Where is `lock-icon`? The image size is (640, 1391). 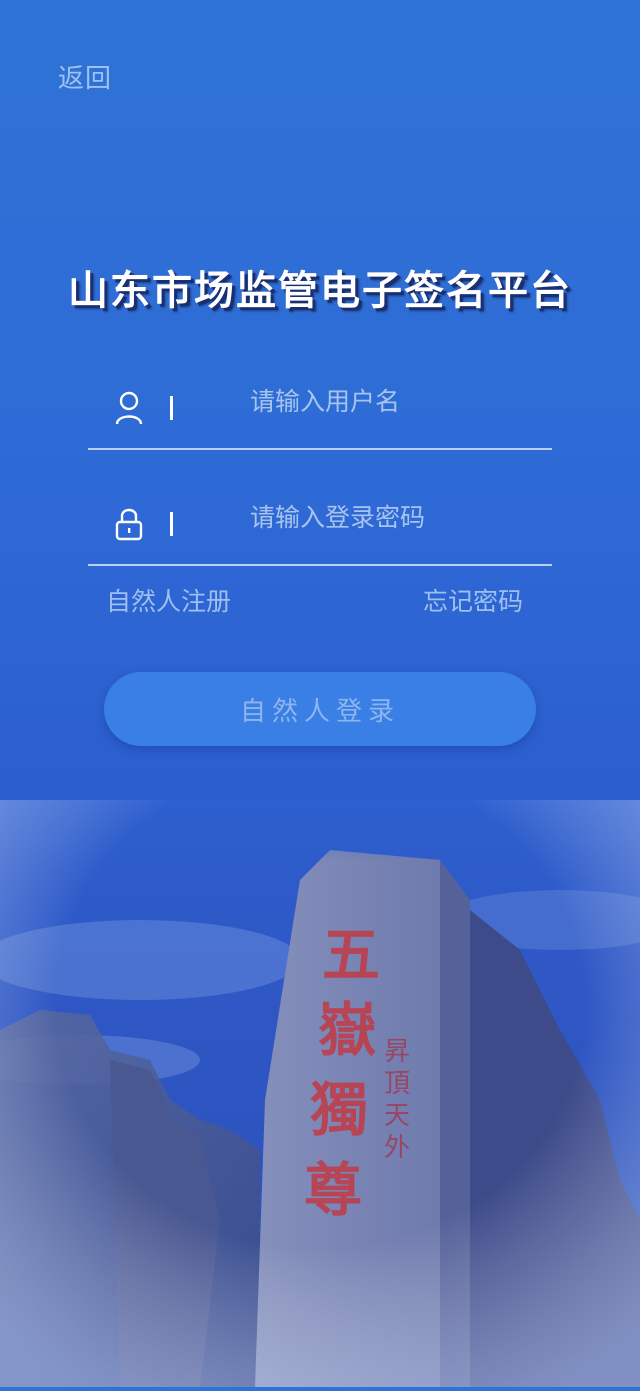 lock-icon is located at coordinates (129, 524).